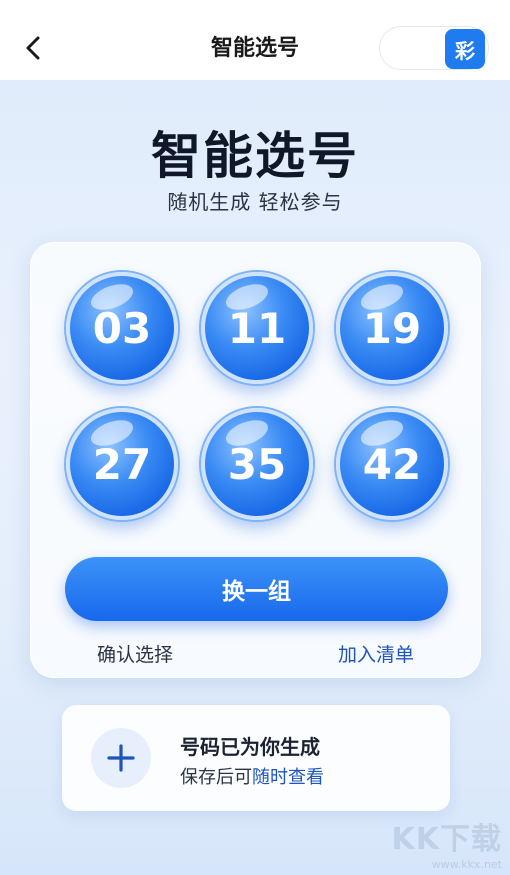 This screenshot has width=510, height=875. I want to click on number-ball: 35, so click(257, 464).